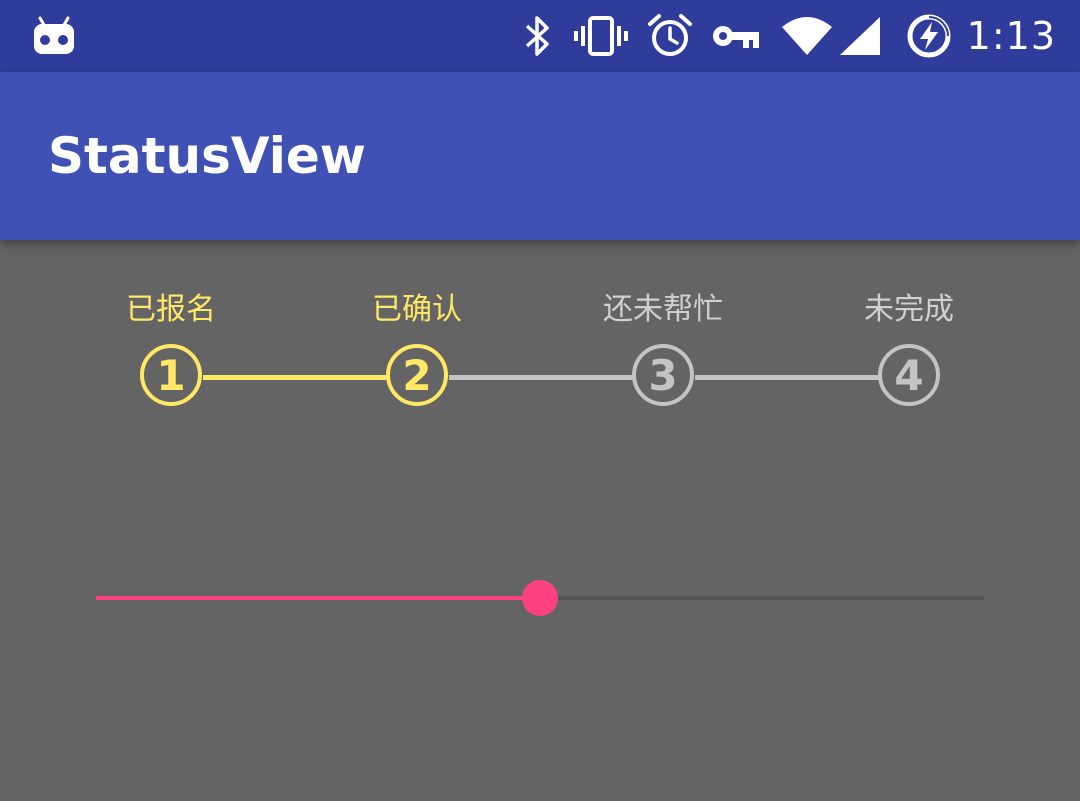 Image resolution: width=1080 pixels, height=801 pixels. I want to click on seekbar-thumb, so click(540, 598).